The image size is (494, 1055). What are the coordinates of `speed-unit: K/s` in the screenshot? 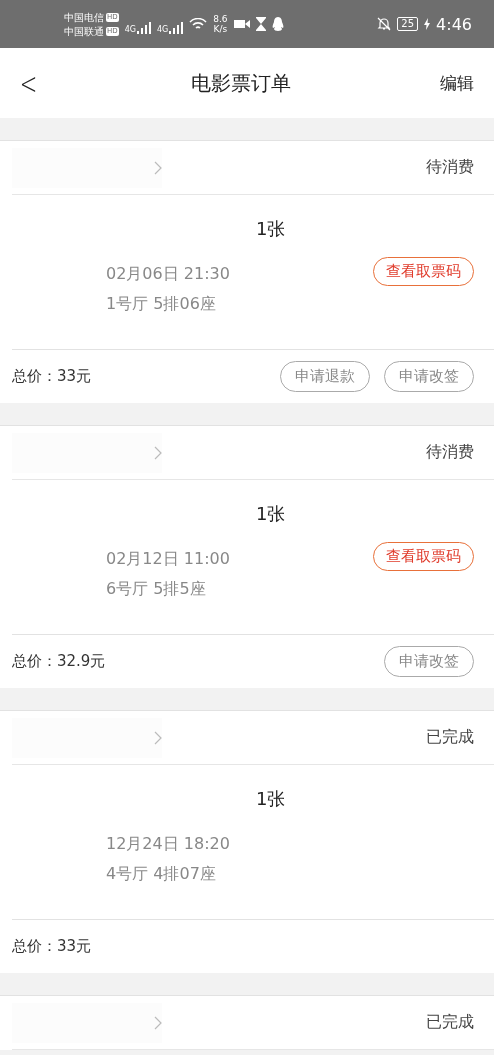 It's located at (220, 29).